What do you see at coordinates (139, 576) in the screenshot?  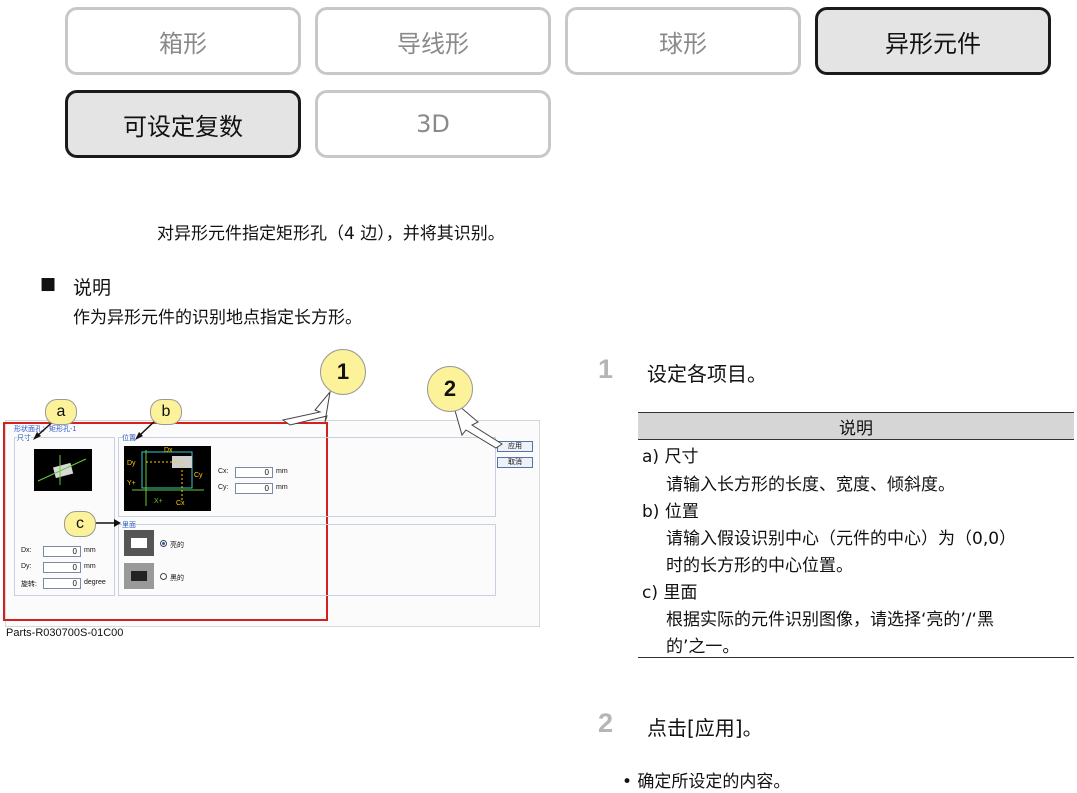 I see `dark-preview` at bounding box center [139, 576].